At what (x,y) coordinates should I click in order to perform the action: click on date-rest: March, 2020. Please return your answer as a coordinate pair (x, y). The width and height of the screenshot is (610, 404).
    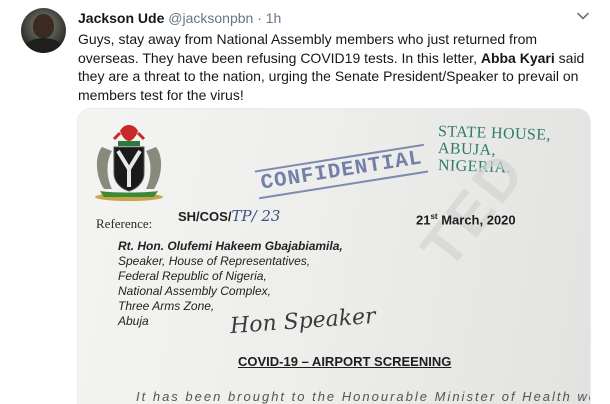
    Looking at the image, I should click on (476, 220).